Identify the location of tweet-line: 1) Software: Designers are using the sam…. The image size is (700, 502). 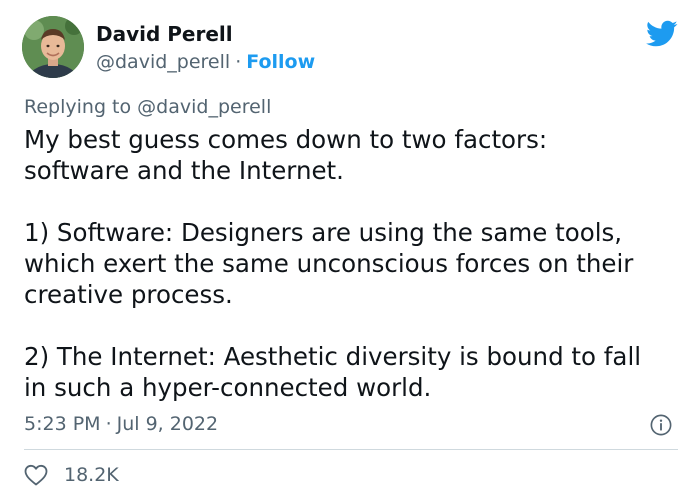
(323, 232).